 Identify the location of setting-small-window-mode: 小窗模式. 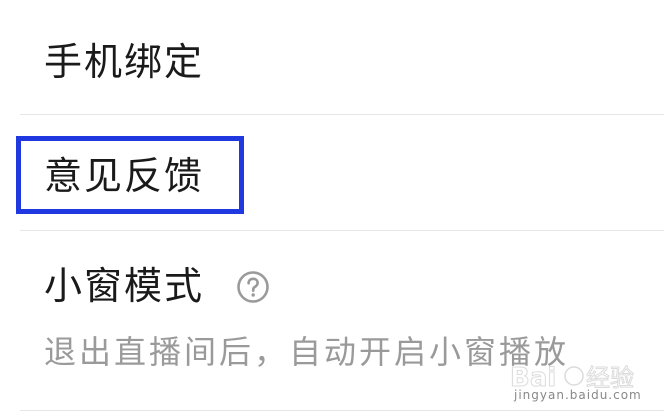
(124, 286).